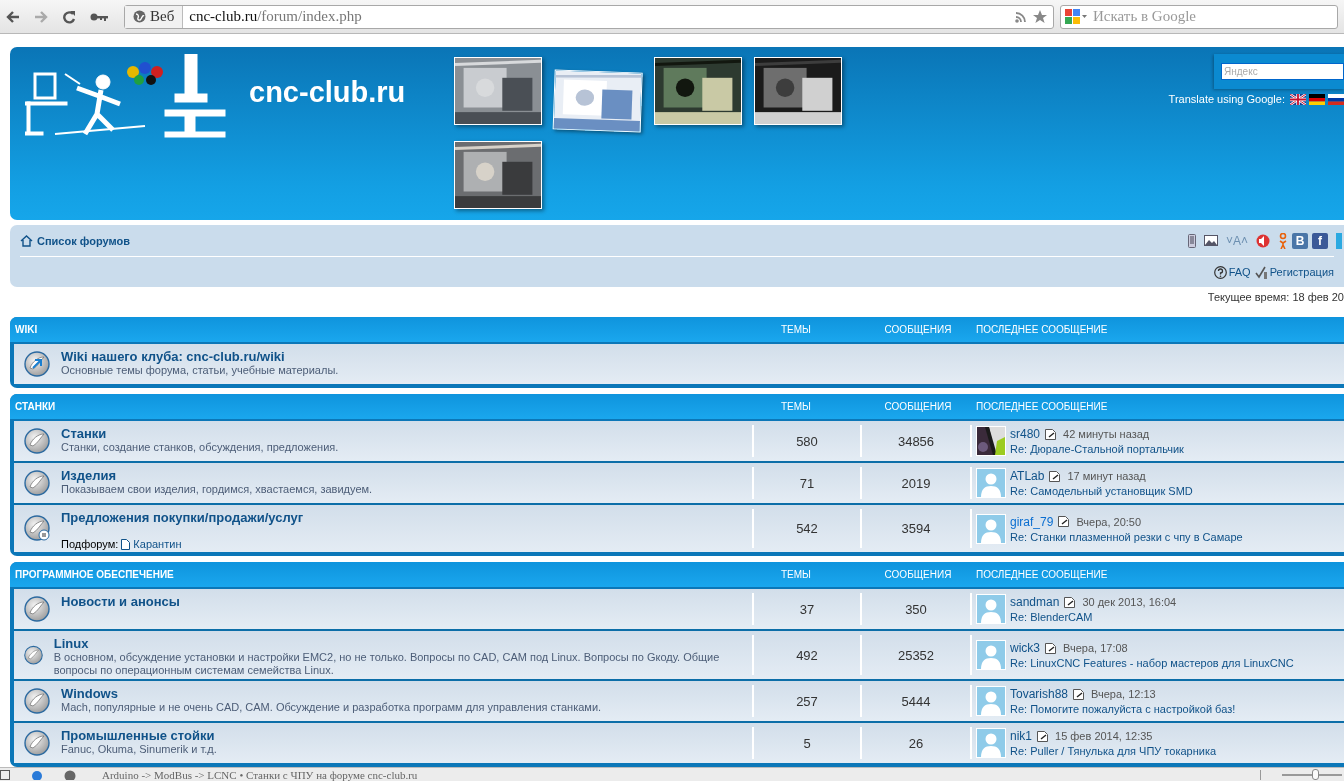 The image size is (1344, 781). What do you see at coordinates (1101, 491) in the screenshot?
I see `topic-link: Re: Самодельный установщик SMD` at bounding box center [1101, 491].